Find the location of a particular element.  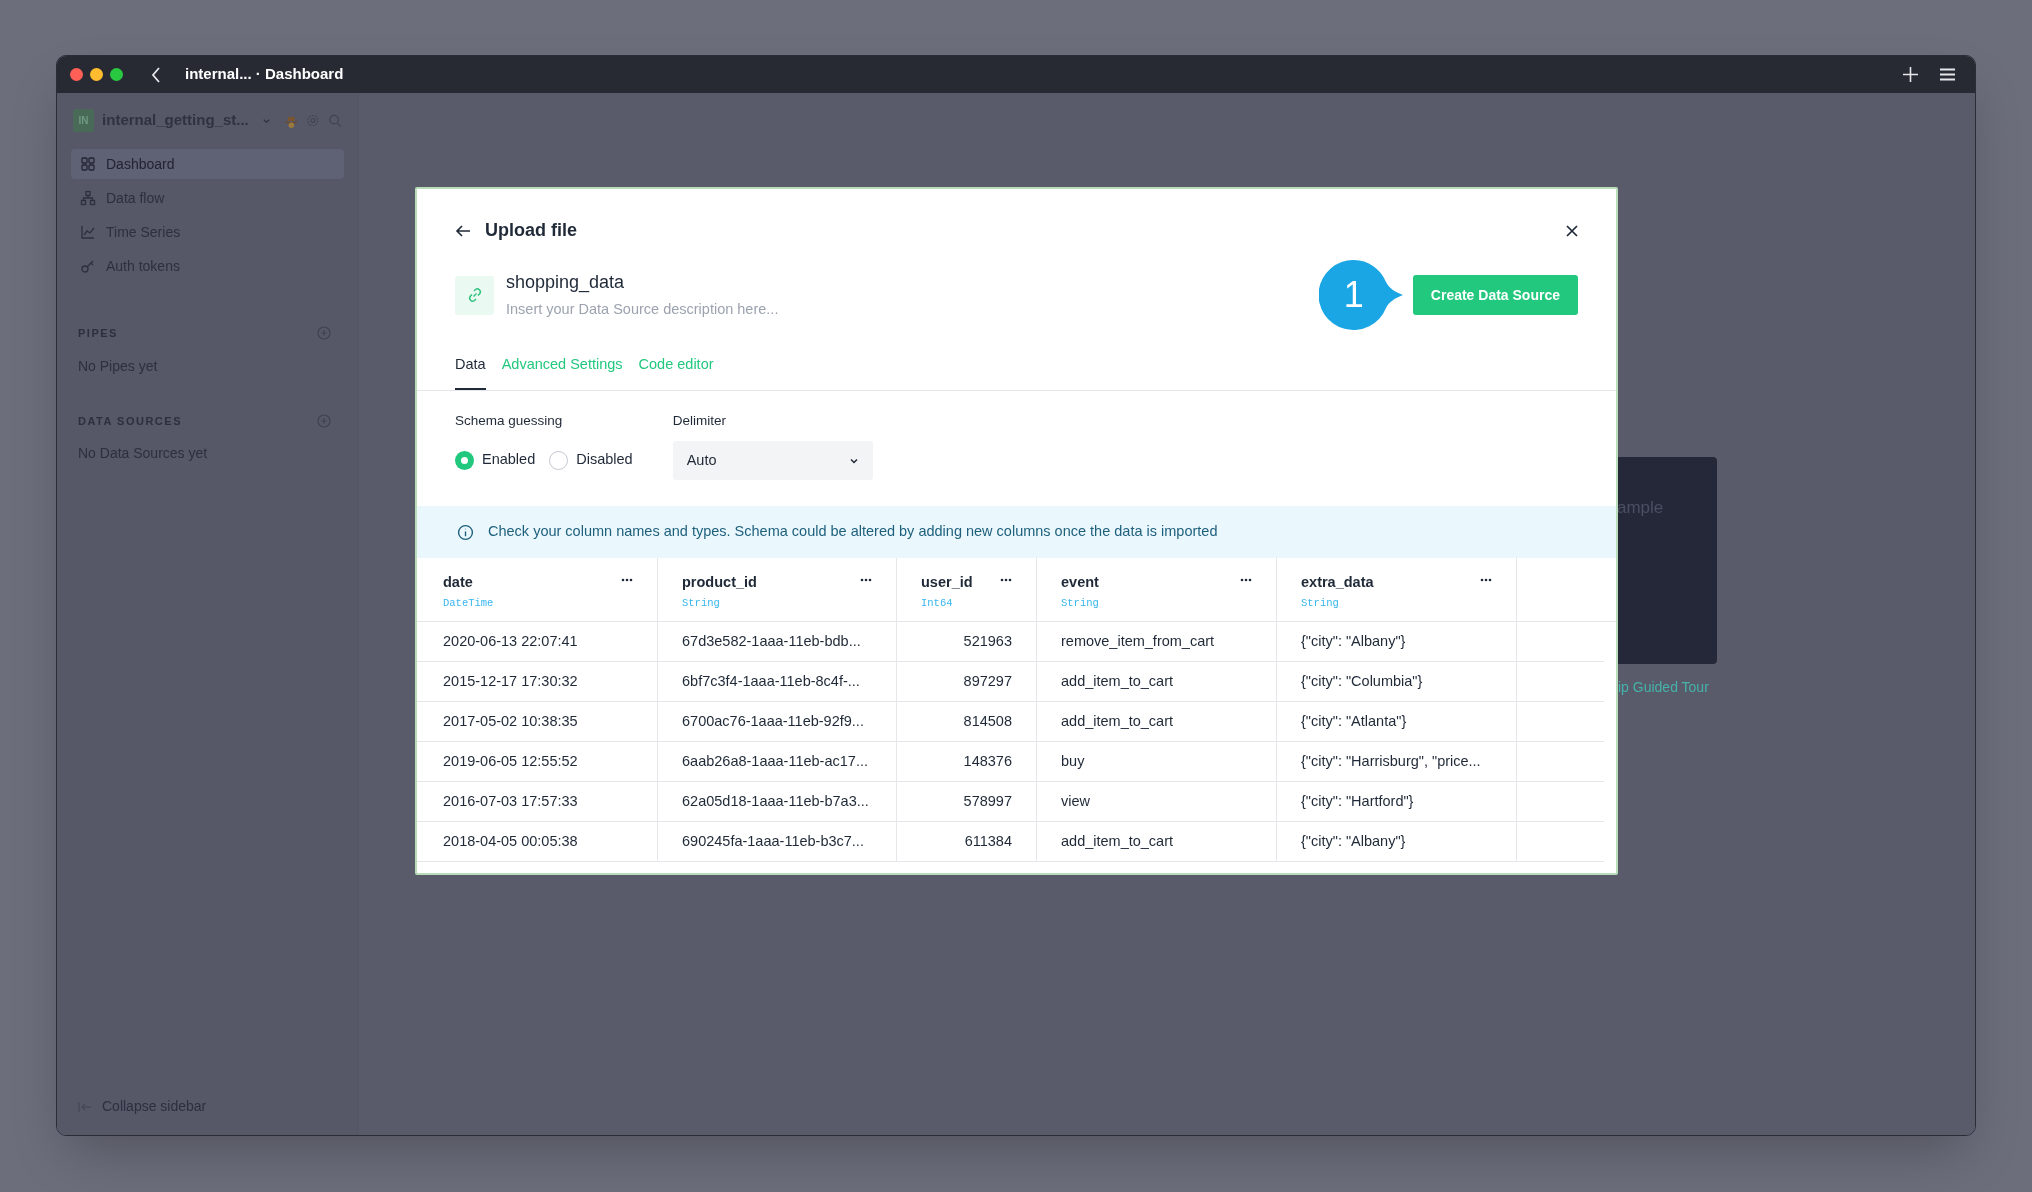

info-message: Check your column names and types. Schema could be altered by adding new columns once the data is imported is located at coordinates (853, 532).